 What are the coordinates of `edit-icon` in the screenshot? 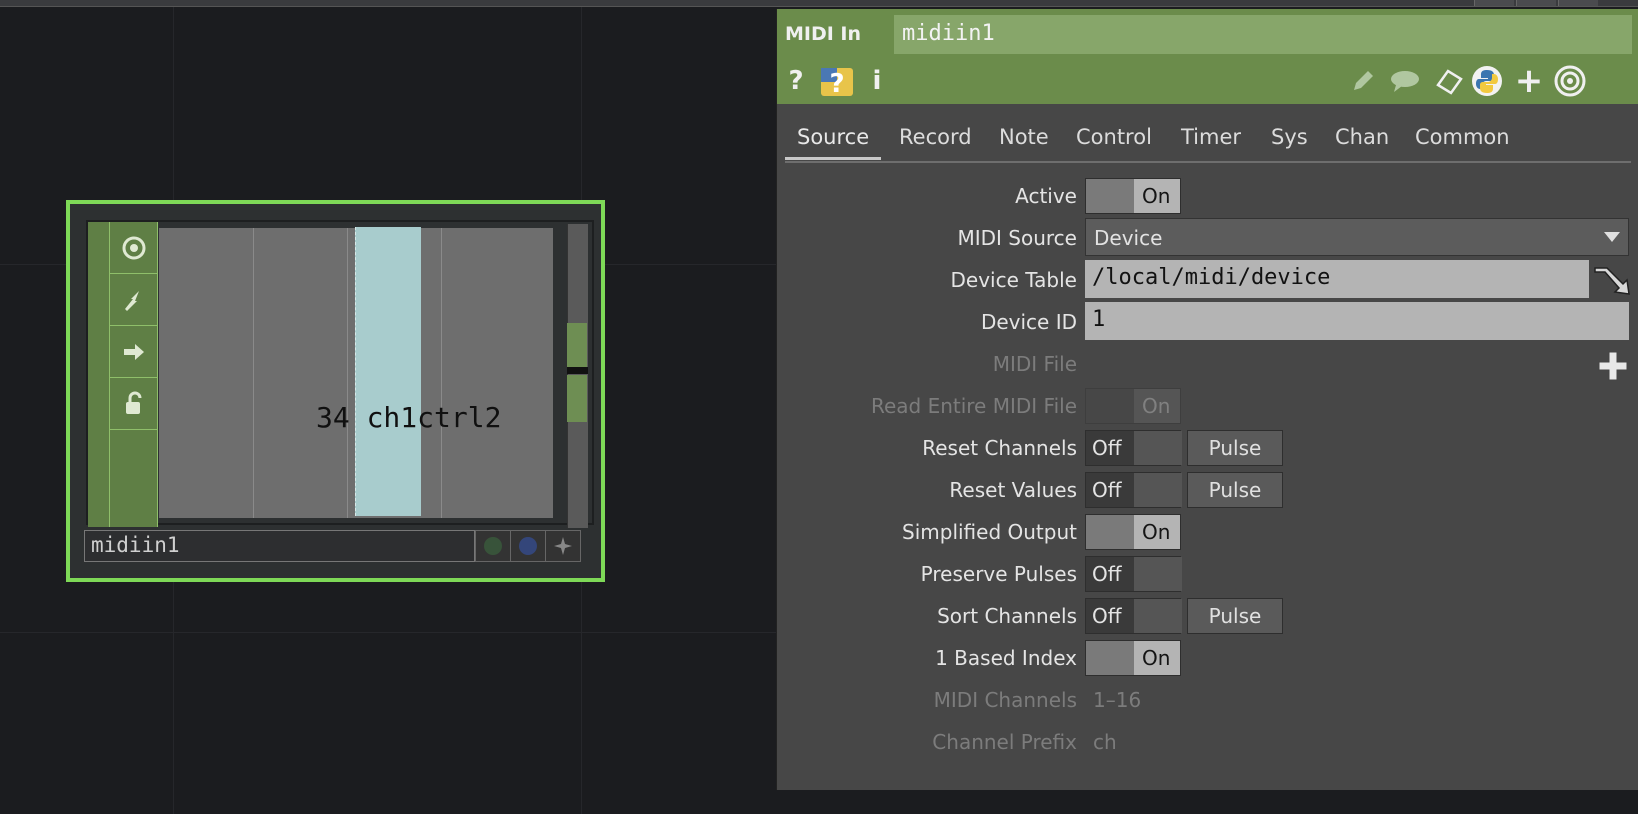 It's located at (1363, 81).